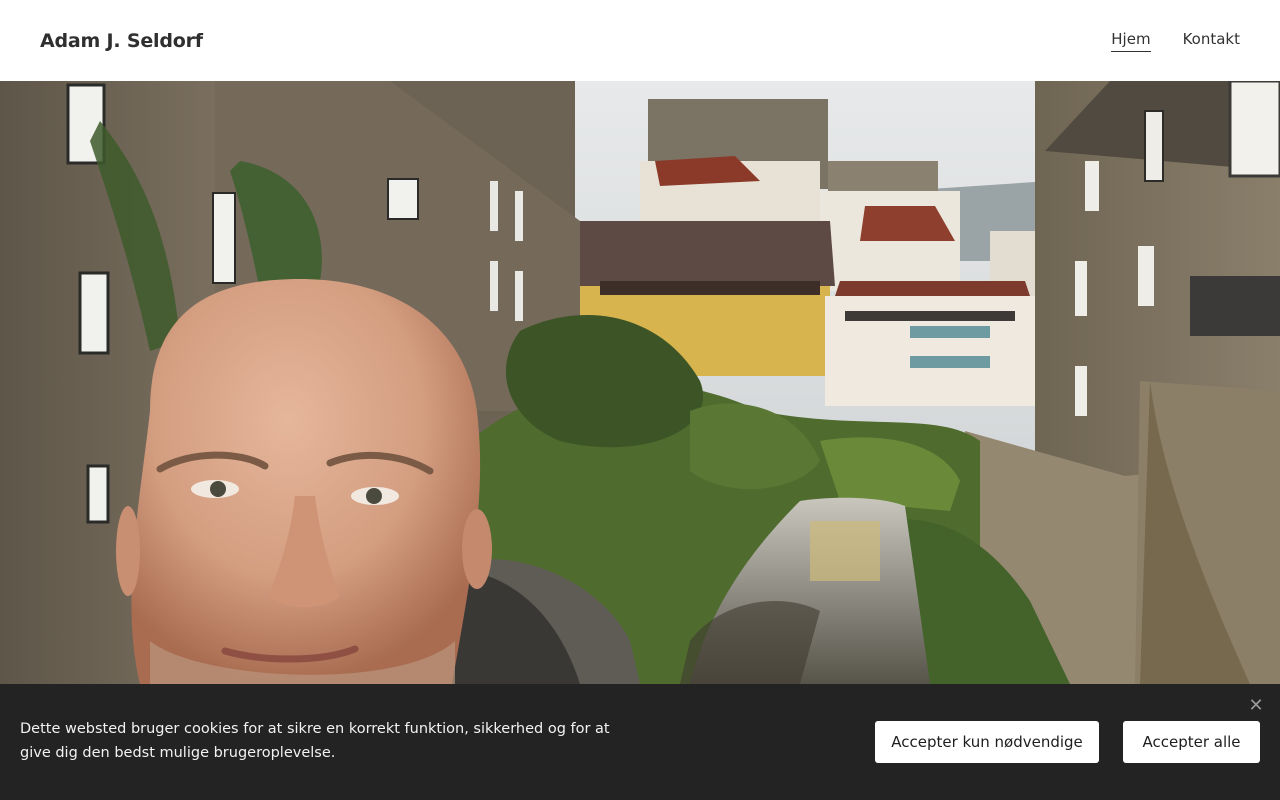 The height and width of the screenshot is (800, 1280). What do you see at coordinates (1131, 41) in the screenshot?
I see `nav-link-hjem: Hjem` at bounding box center [1131, 41].